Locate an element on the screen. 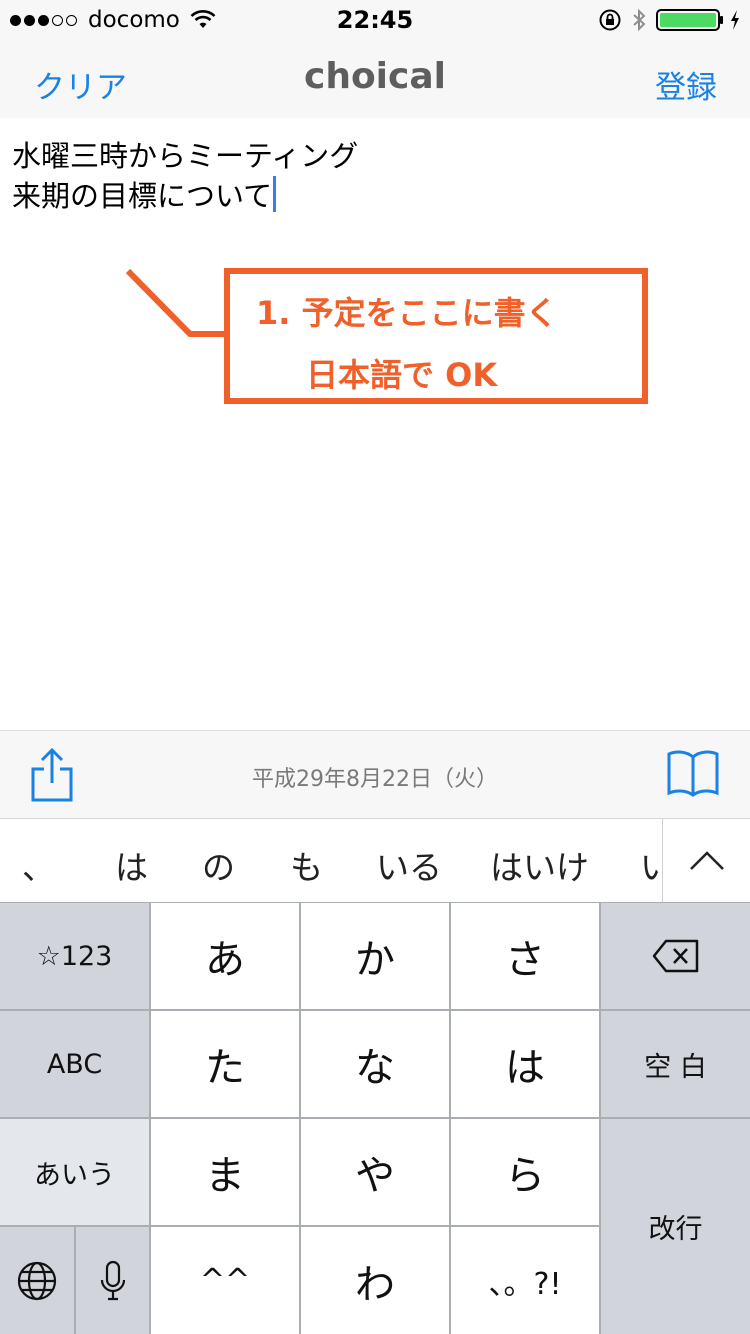 The width and height of the screenshot is (750, 1334). expand-suggestions-button is located at coordinates (706, 861).